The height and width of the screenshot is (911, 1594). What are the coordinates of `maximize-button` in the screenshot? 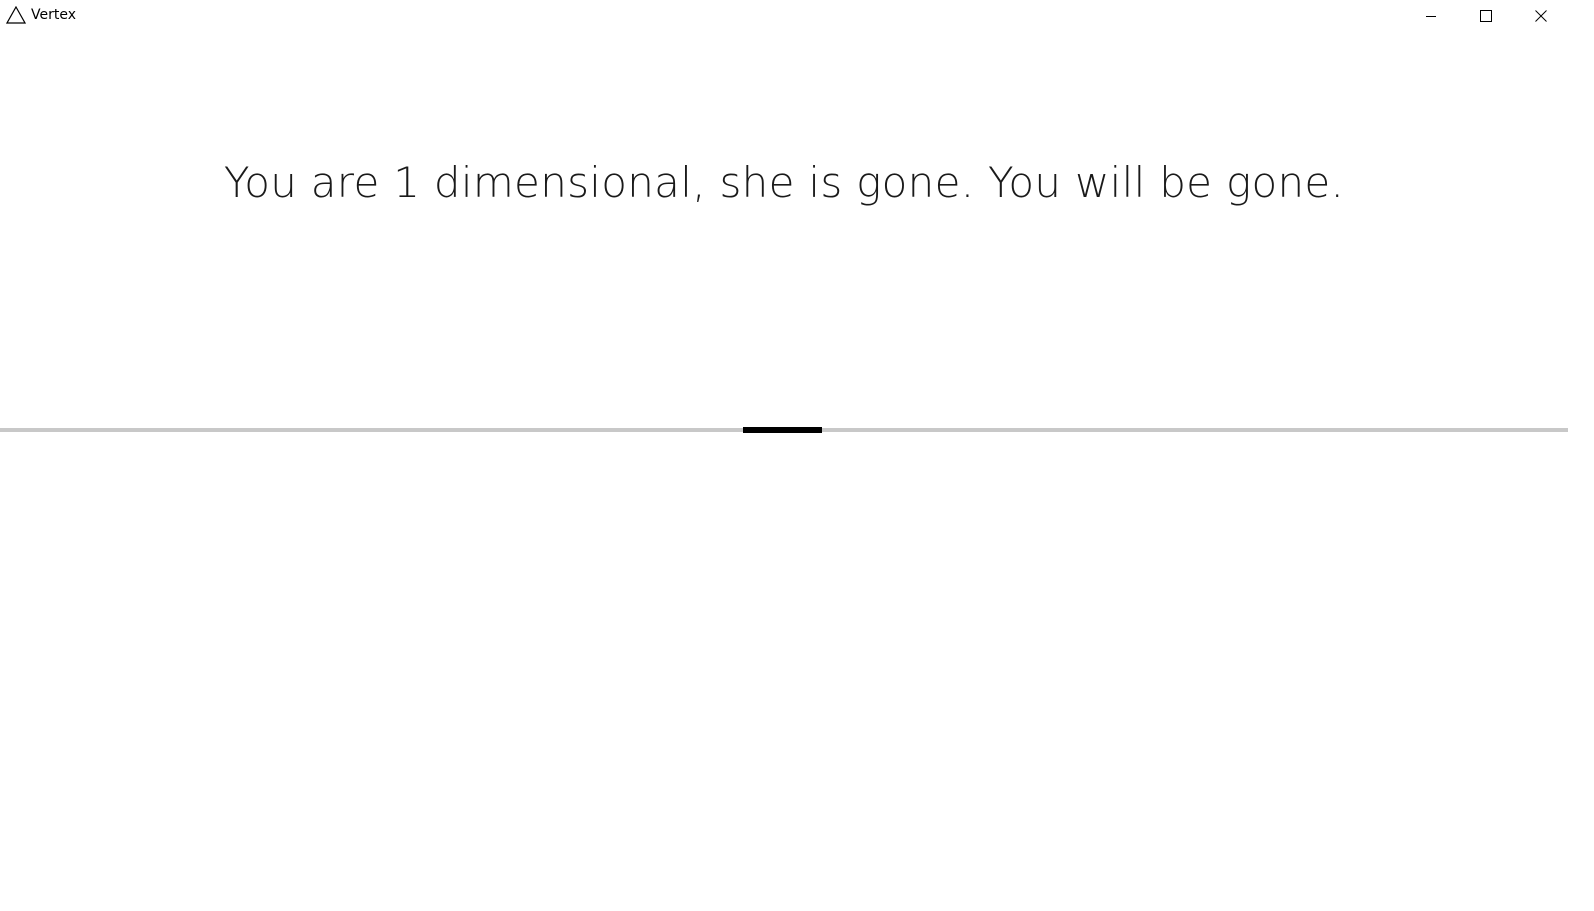 It's located at (1486, 15).